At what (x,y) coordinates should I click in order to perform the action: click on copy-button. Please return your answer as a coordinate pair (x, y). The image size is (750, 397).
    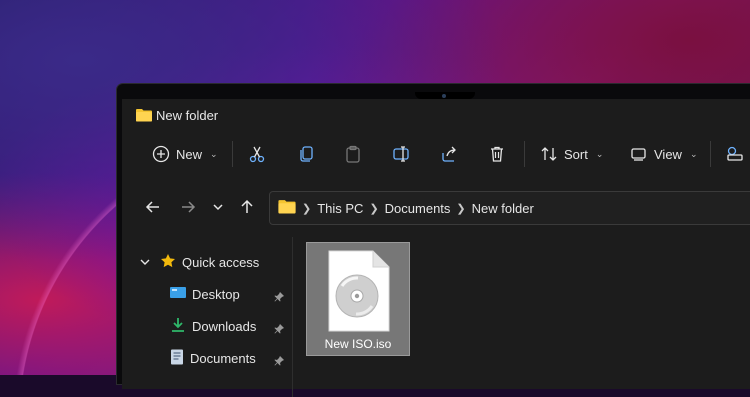
    Looking at the image, I should click on (307, 154).